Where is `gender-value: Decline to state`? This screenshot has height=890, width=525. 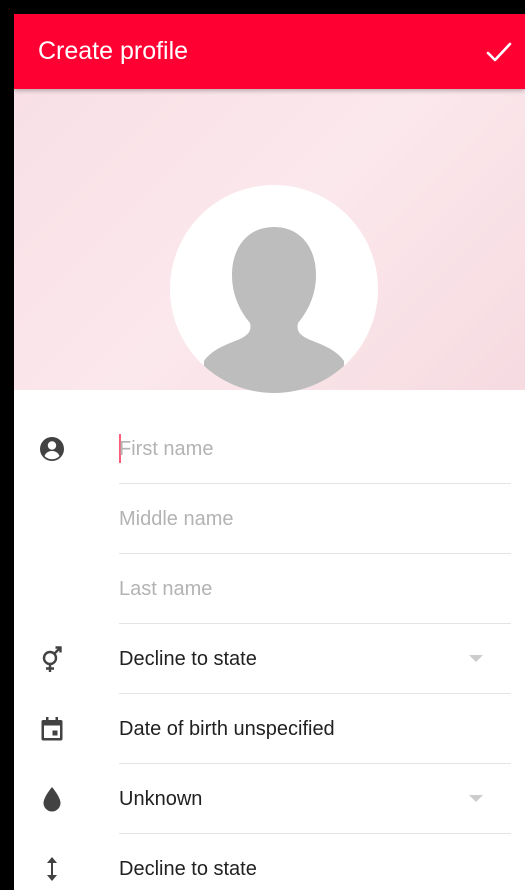
gender-value: Decline to state is located at coordinates (188, 659).